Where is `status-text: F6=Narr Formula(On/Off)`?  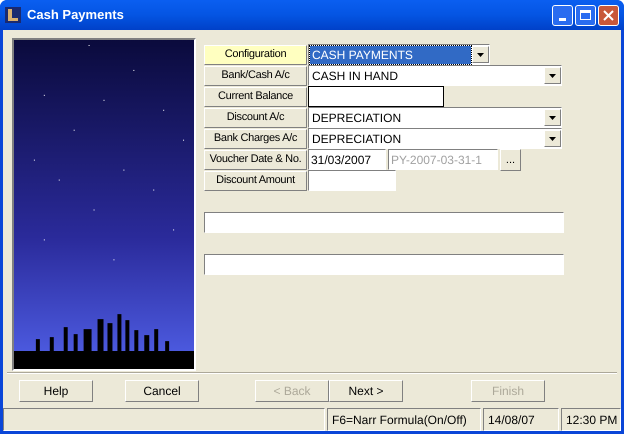
status-text: F6=Narr Formula(On/Off) is located at coordinates (404, 419).